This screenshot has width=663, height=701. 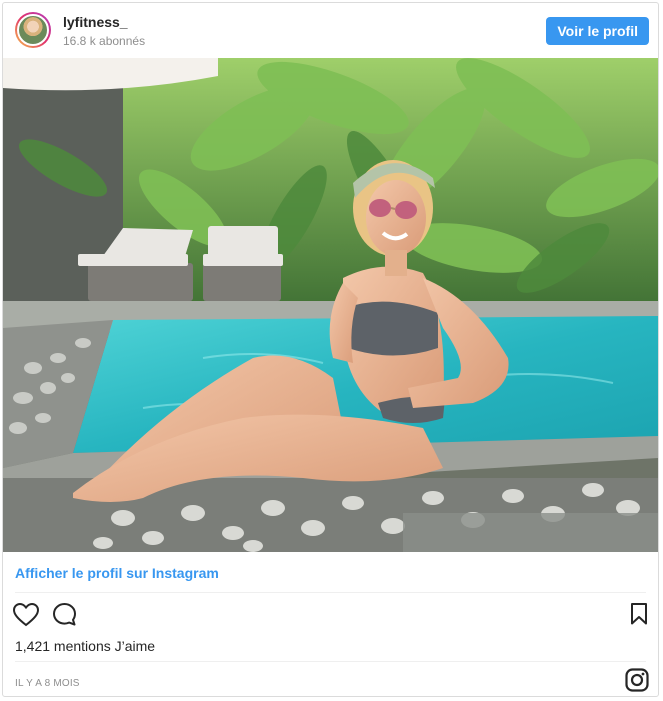 I want to click on avatar, so click(x=33, y=30).